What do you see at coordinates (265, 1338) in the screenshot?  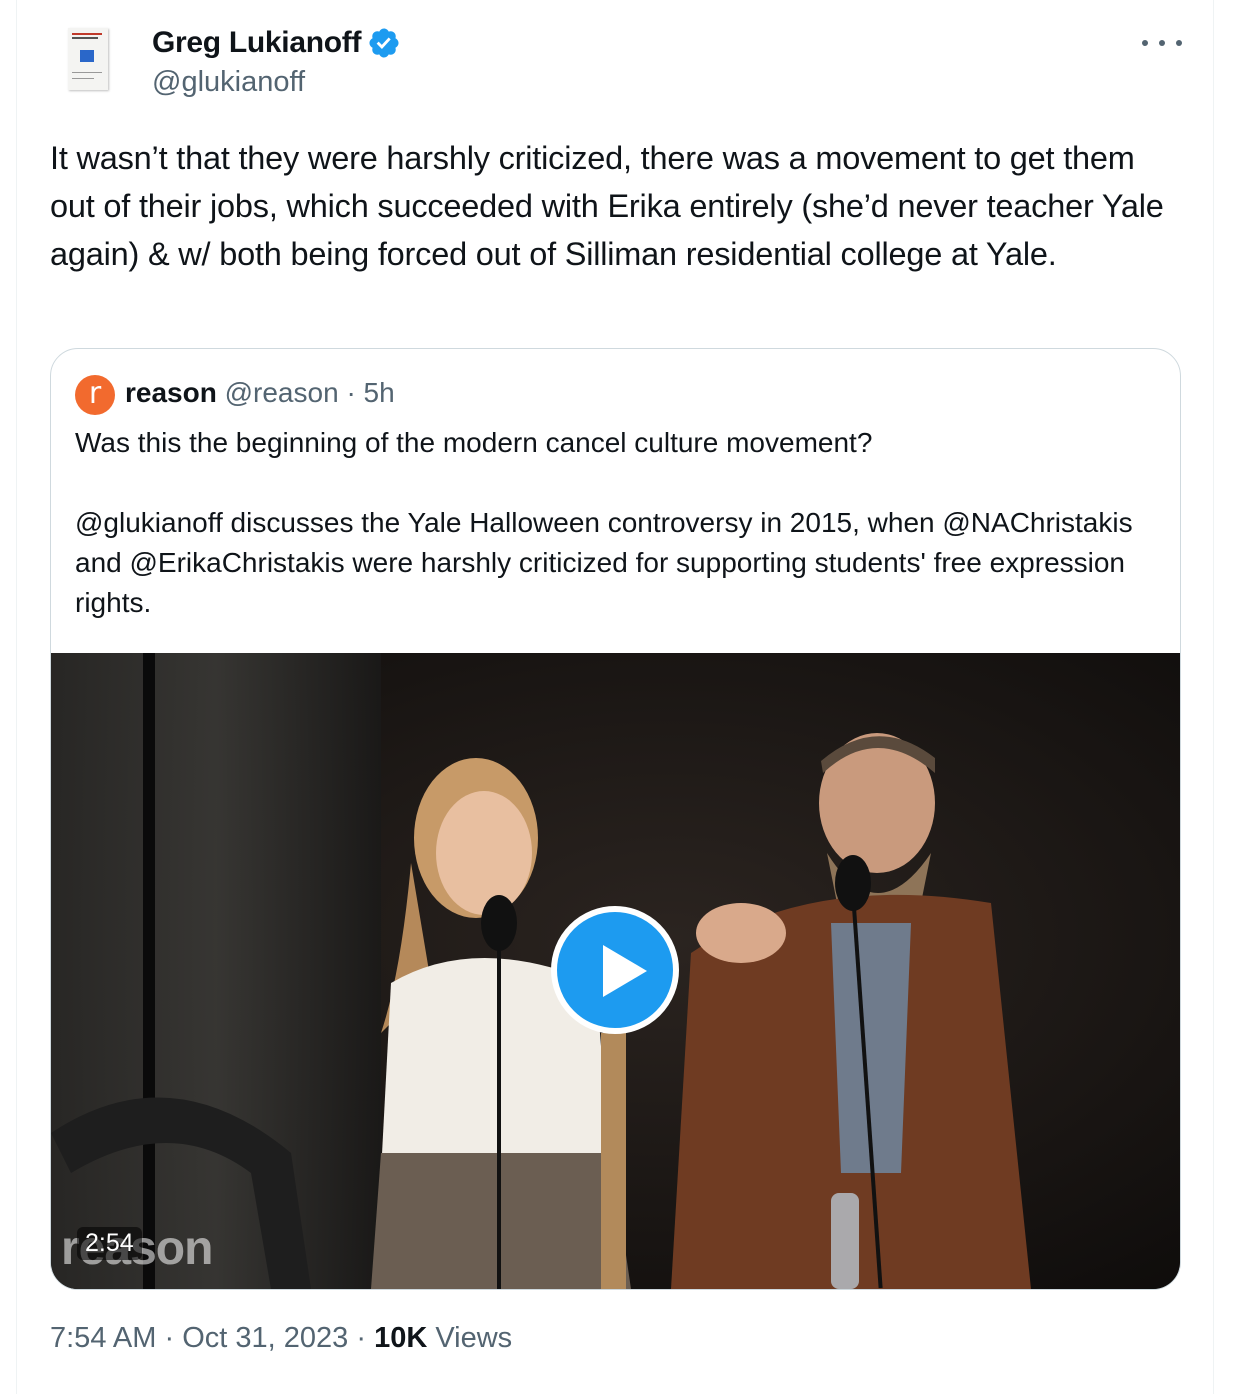 I see `tweet-date: Oct 31, 2023` at bounding box center [265, 1338].